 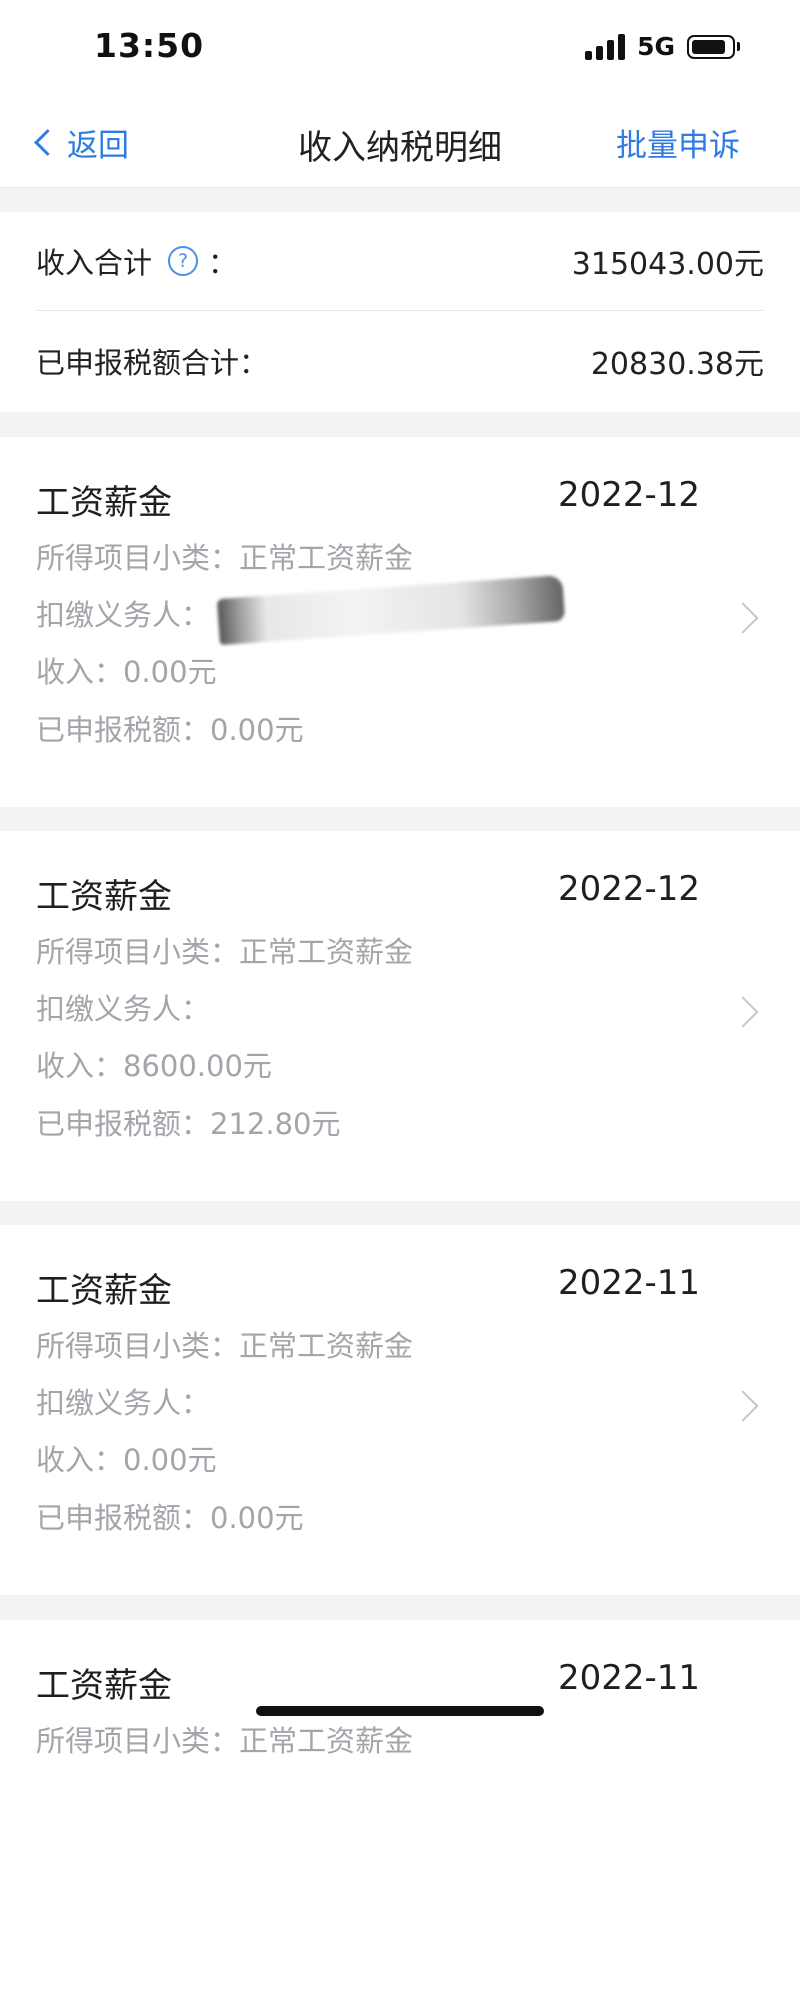 What do you see at coordinates (605, 46) in the screenshot?
I see `signal-bars-icon` at bounding box center [605, 46].